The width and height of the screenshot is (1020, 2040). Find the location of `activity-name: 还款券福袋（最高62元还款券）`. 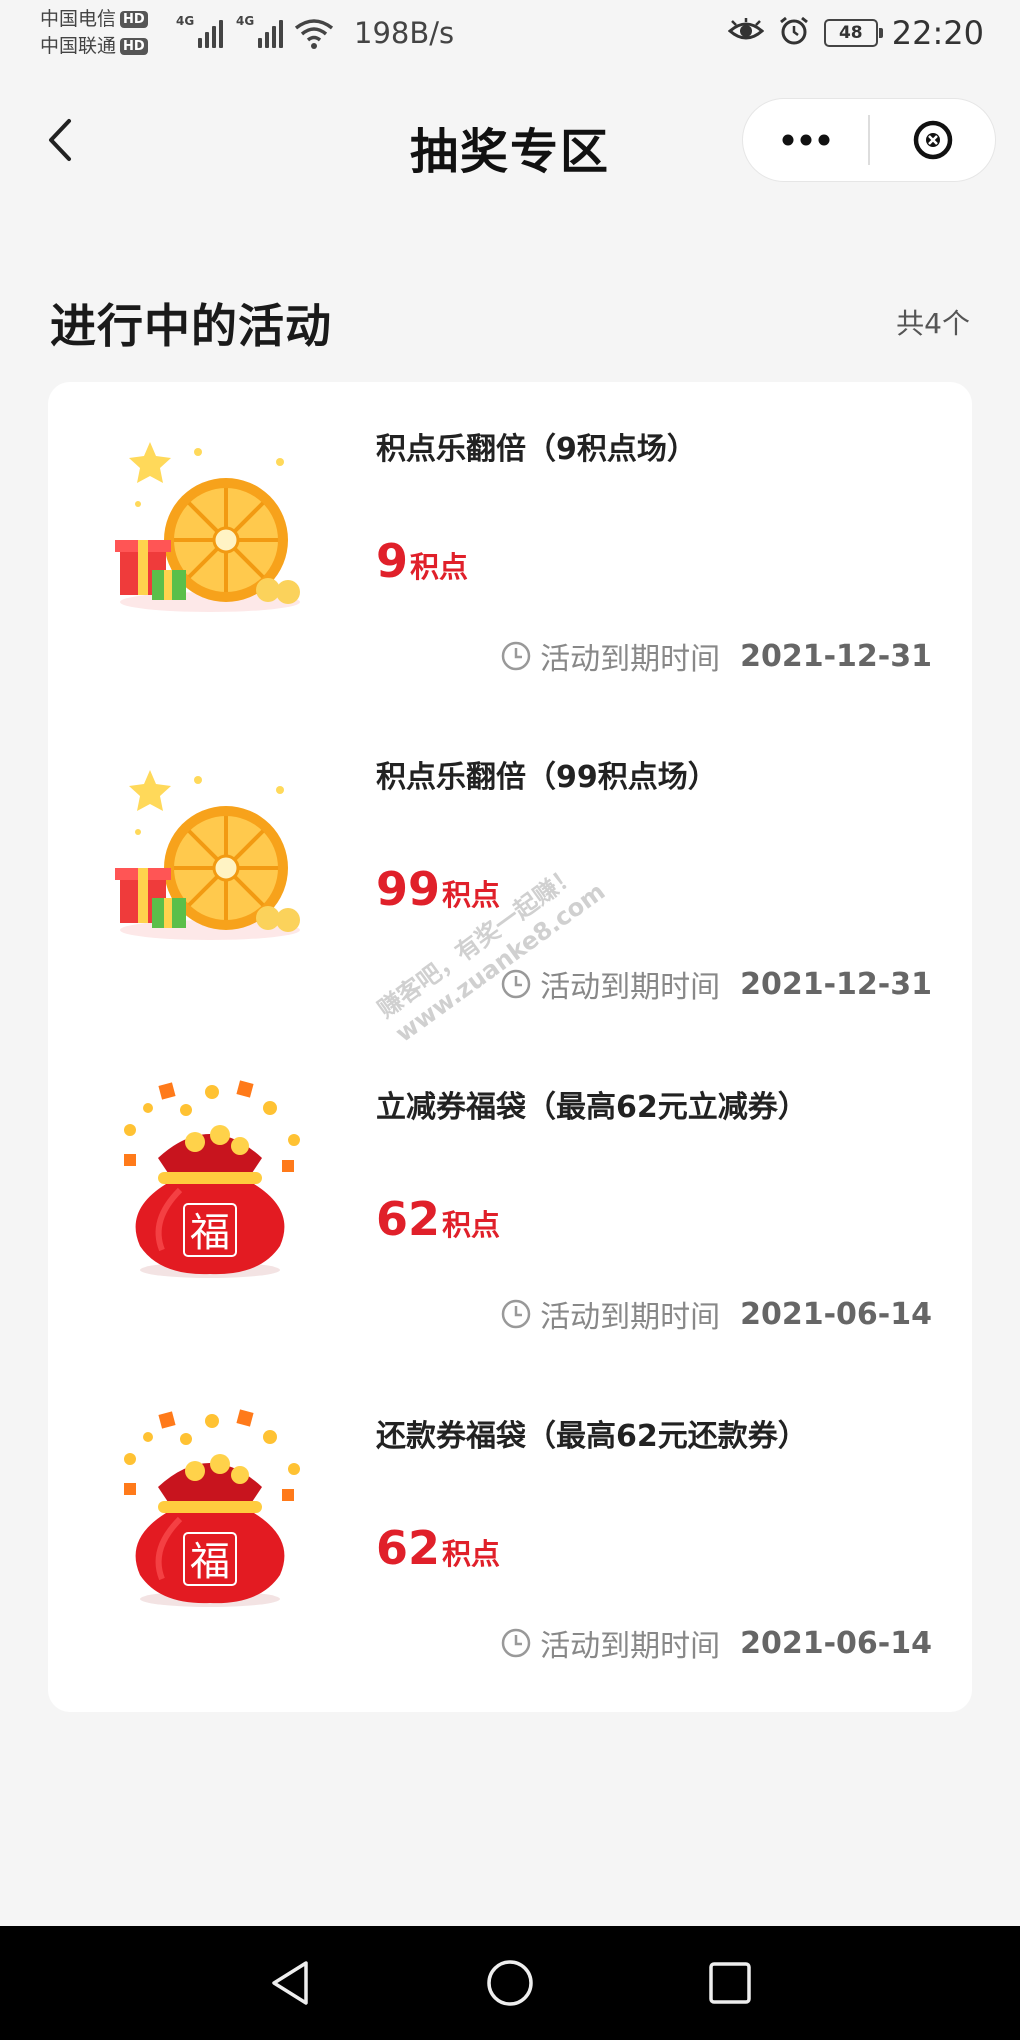

activity-name: 还款券福袋（最高62元还款券） is located at coordinates (592, 1436).